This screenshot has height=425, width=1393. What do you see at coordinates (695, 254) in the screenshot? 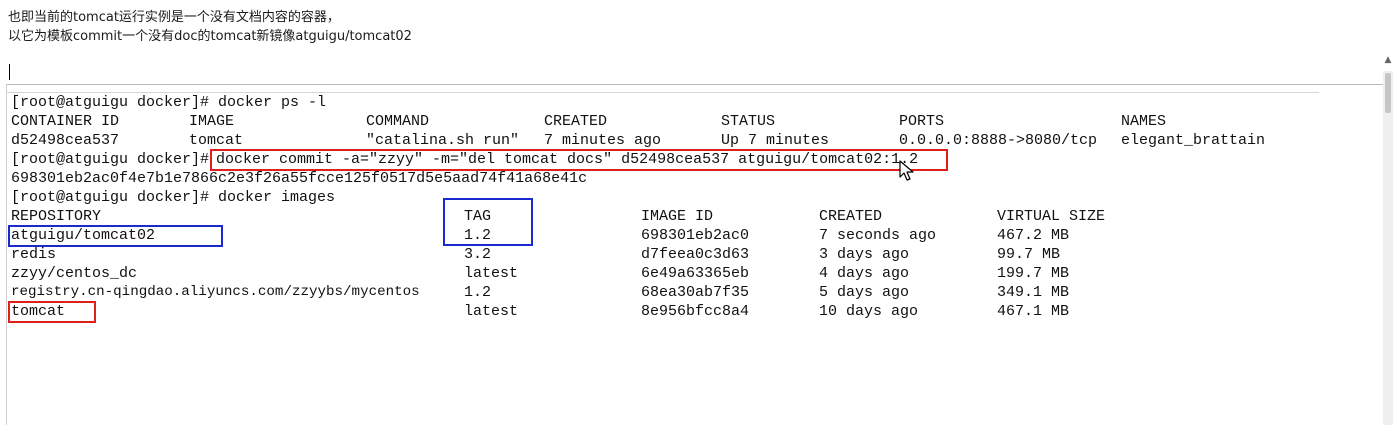
I see `image-id: d7feea0c3d63` at bounding box center [695, 254].